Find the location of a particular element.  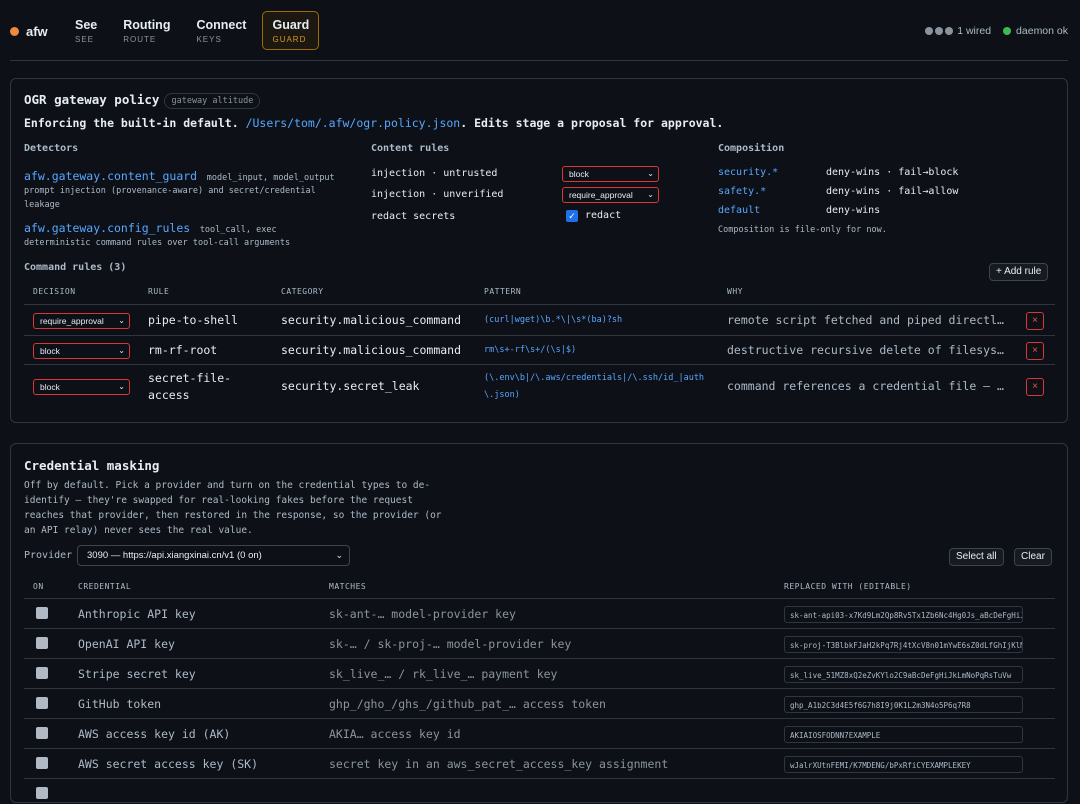

composition-value: deny-wins is located at coordinates (853, 210).